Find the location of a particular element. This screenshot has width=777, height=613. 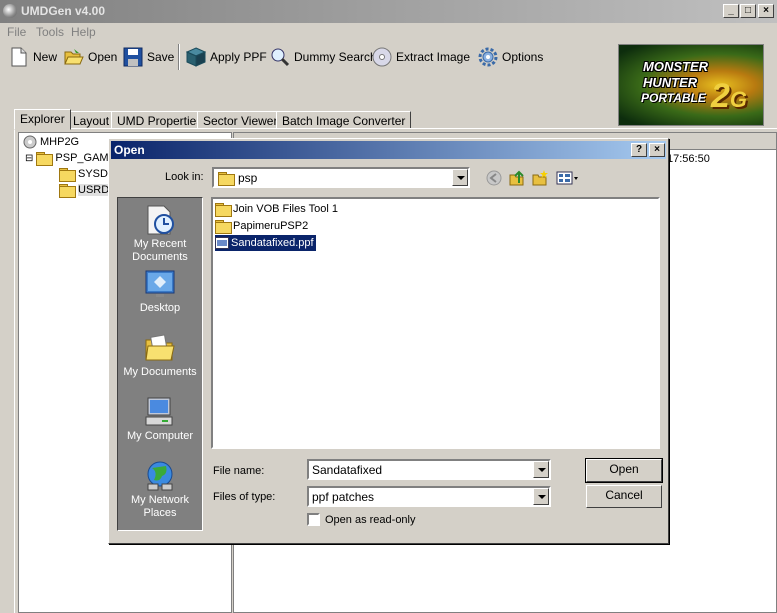

network-globe-icon is located at coordinates (160, 476).